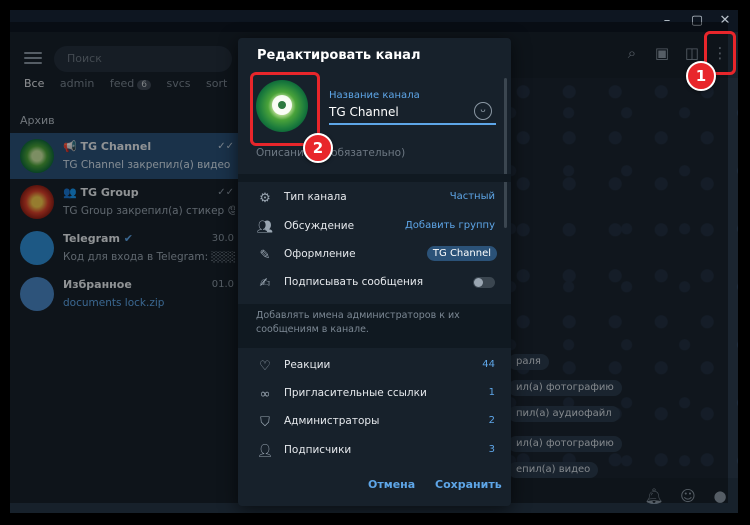  What do you see at coordinates (468, 484) in the screenshot?
I see `save-button: Сохранить` at bounding box center [468, 484].